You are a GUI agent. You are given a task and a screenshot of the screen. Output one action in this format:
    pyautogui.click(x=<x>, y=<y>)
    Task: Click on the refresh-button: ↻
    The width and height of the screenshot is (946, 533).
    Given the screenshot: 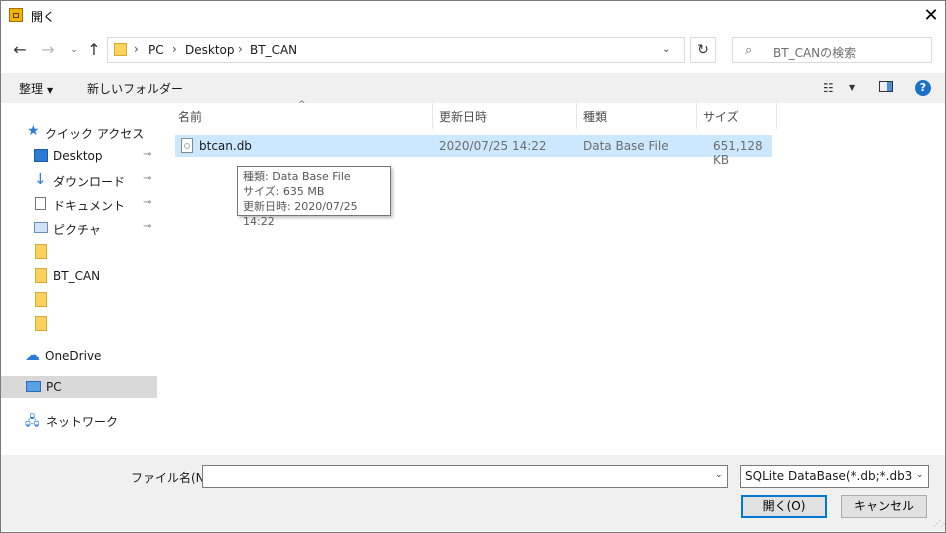 What is the action you would take?
    pyautogui.click(x=703, y=50)
    